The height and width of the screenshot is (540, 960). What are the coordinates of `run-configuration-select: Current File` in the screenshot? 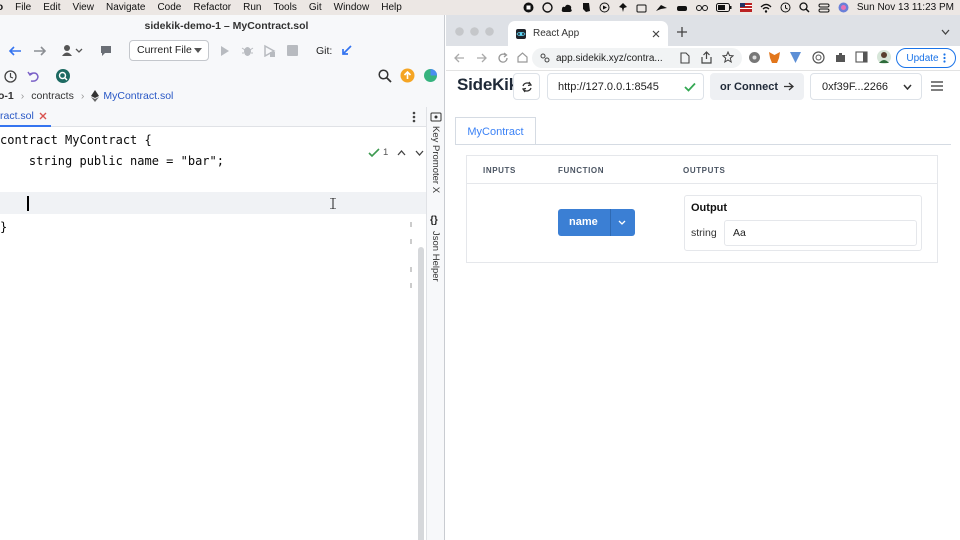 It's located at (169, 50).